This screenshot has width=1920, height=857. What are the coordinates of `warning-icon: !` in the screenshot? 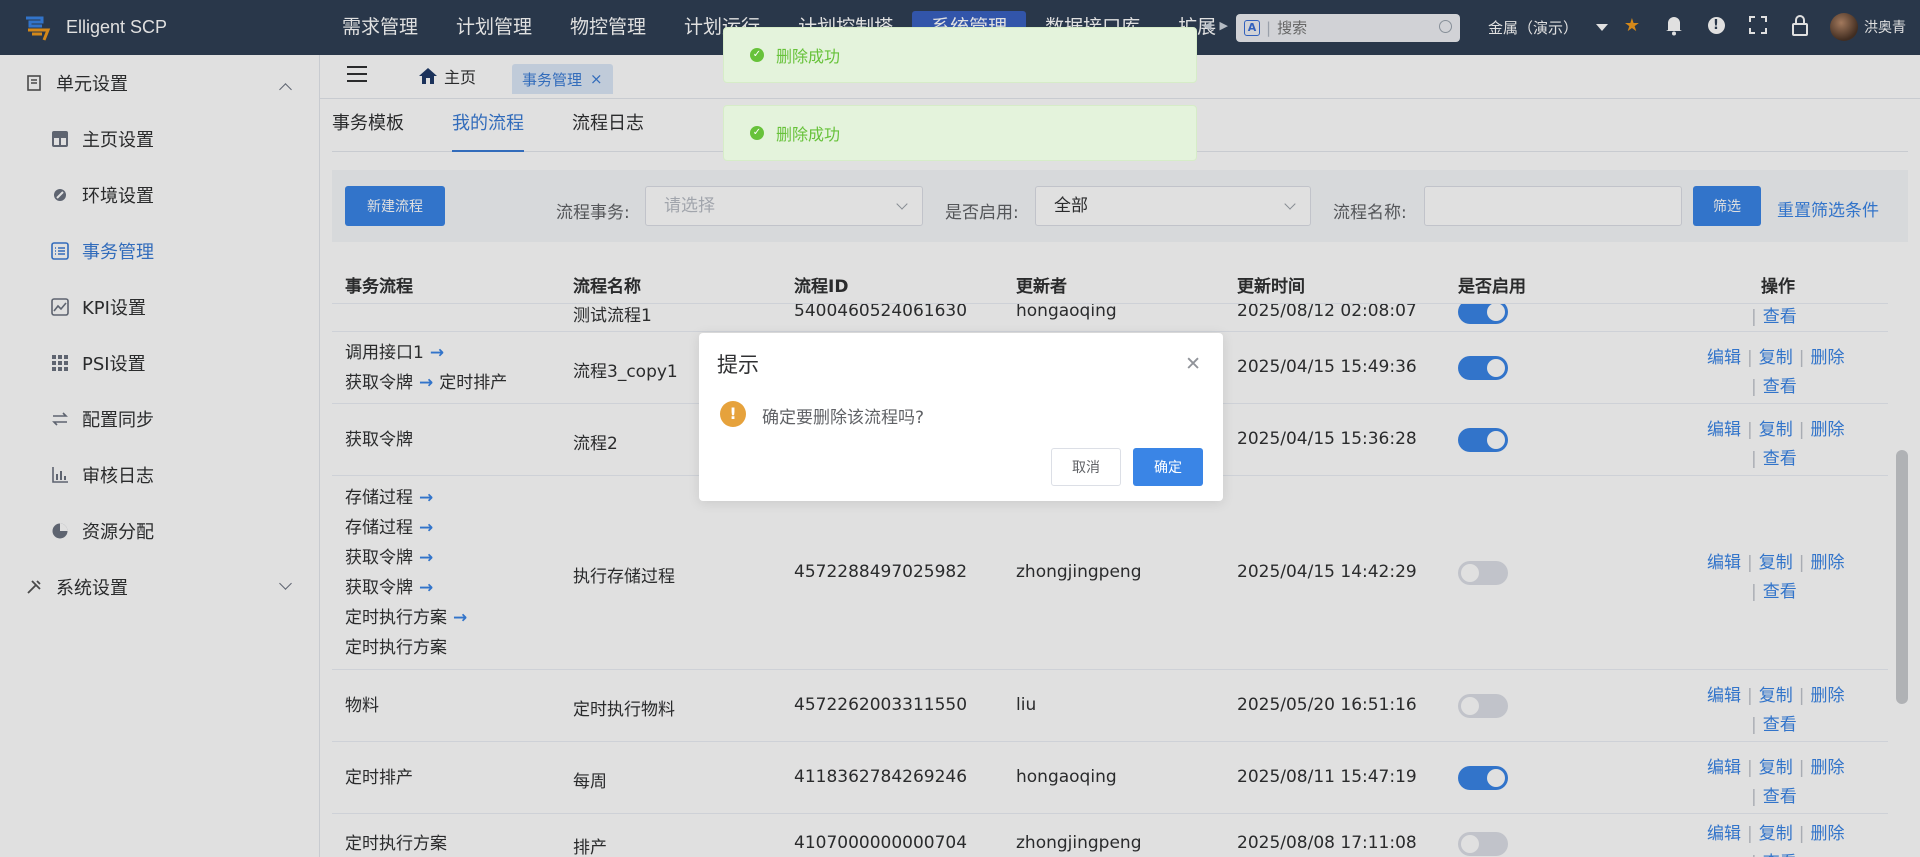 It's located at (733, 414).